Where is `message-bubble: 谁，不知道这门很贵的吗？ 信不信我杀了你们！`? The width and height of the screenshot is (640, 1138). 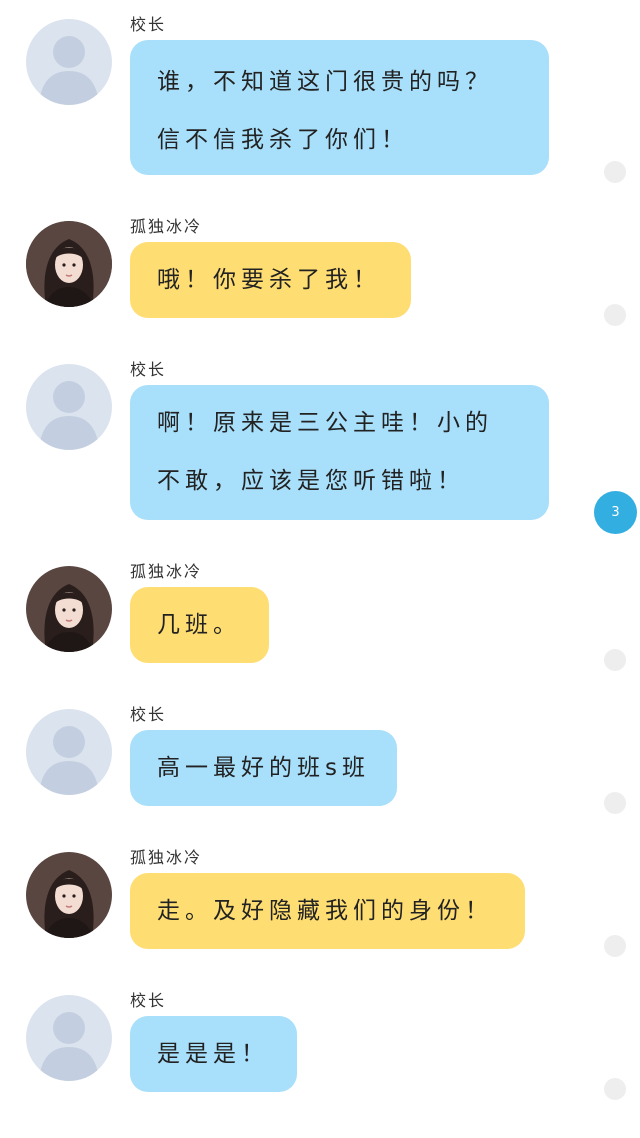 message-bubble: 谁，不知道这门很贵的吗？ 信不信我杀了你们！ is located at coordinates (339, 107).